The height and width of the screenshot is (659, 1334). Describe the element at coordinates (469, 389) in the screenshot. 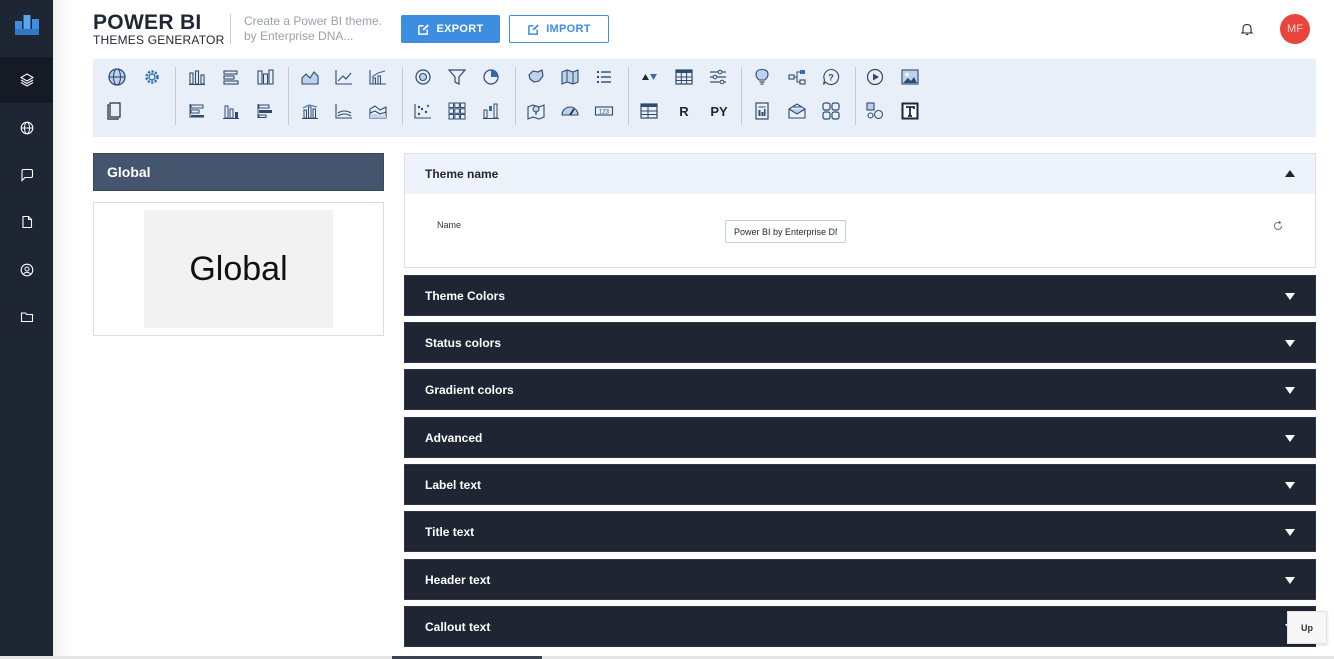

I see `section-label: Gradient colors` at that location.